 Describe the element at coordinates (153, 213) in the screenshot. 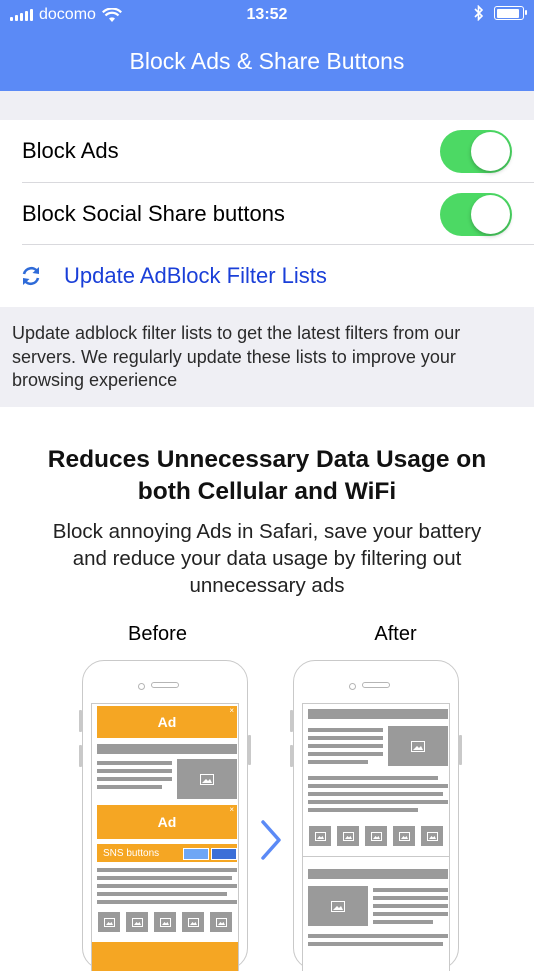

I see `block-social-label: Block Social Share buttons` at that location.